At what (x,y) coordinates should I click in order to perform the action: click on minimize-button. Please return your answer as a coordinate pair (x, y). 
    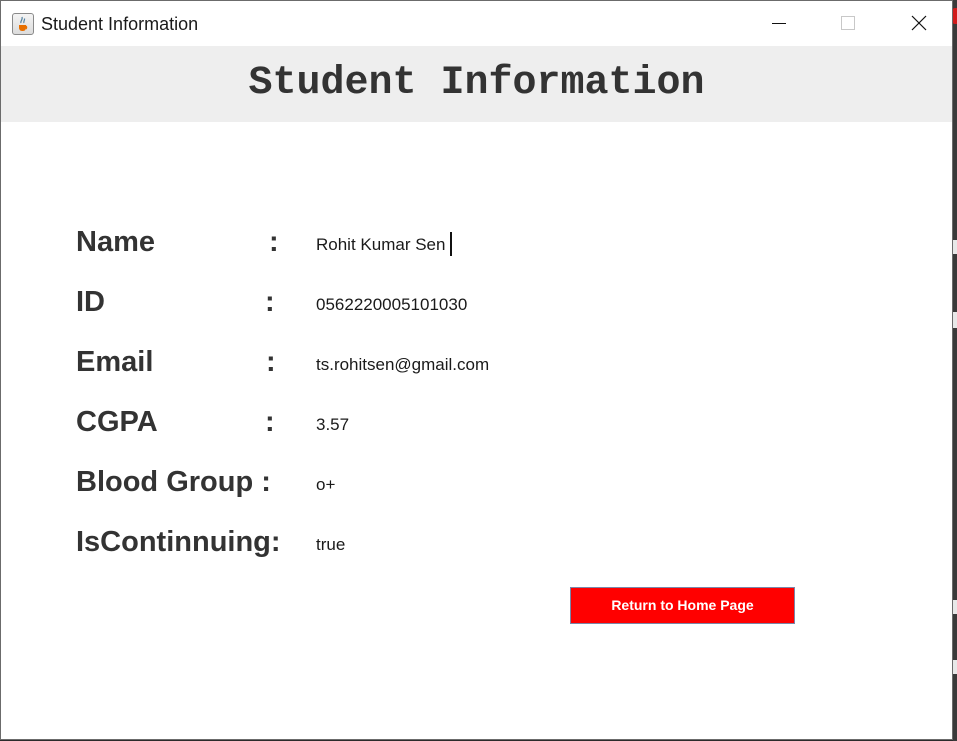
    Looking at the image, I should click on (779, 23).